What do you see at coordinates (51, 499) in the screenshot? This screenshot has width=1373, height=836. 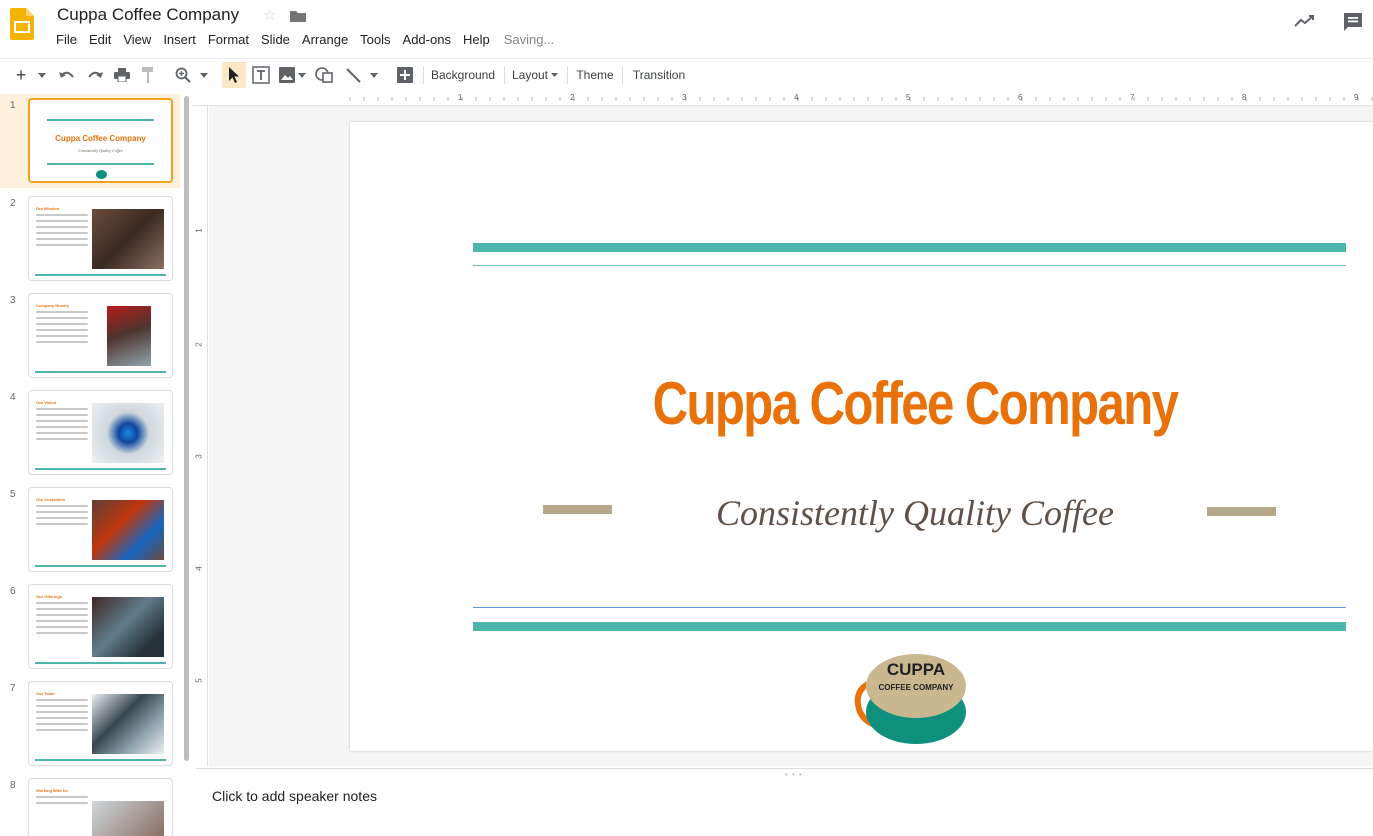 I see `thumb-heading: Our Customers` at bounding box center [51, 499].